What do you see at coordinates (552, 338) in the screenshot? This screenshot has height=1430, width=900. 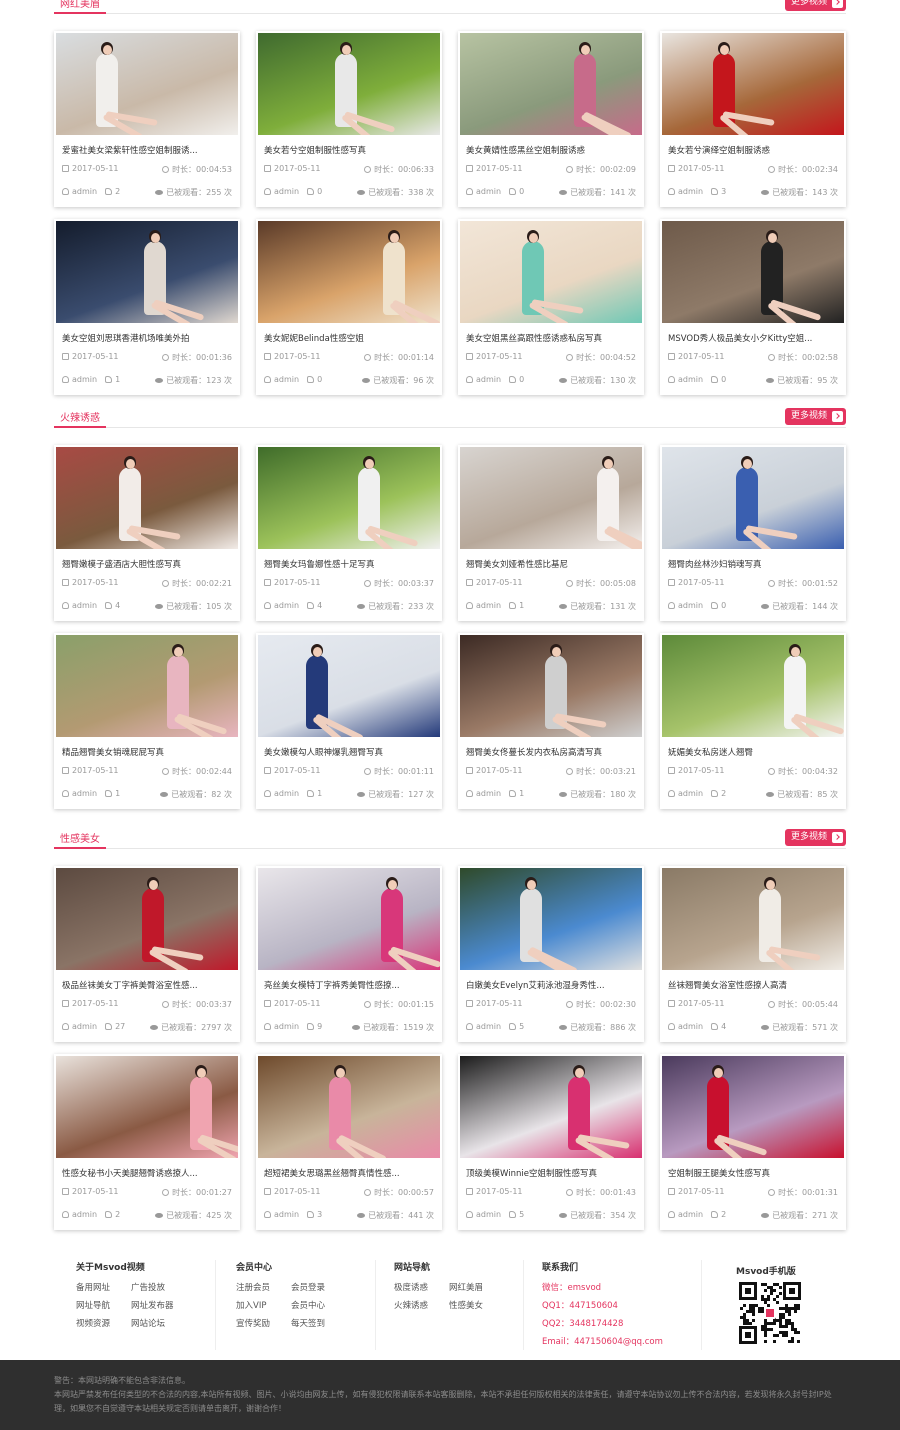 I see `video-title: 美女空姐黑丝高跟性感诱惑私房写真` at bounding box center [552, 338].